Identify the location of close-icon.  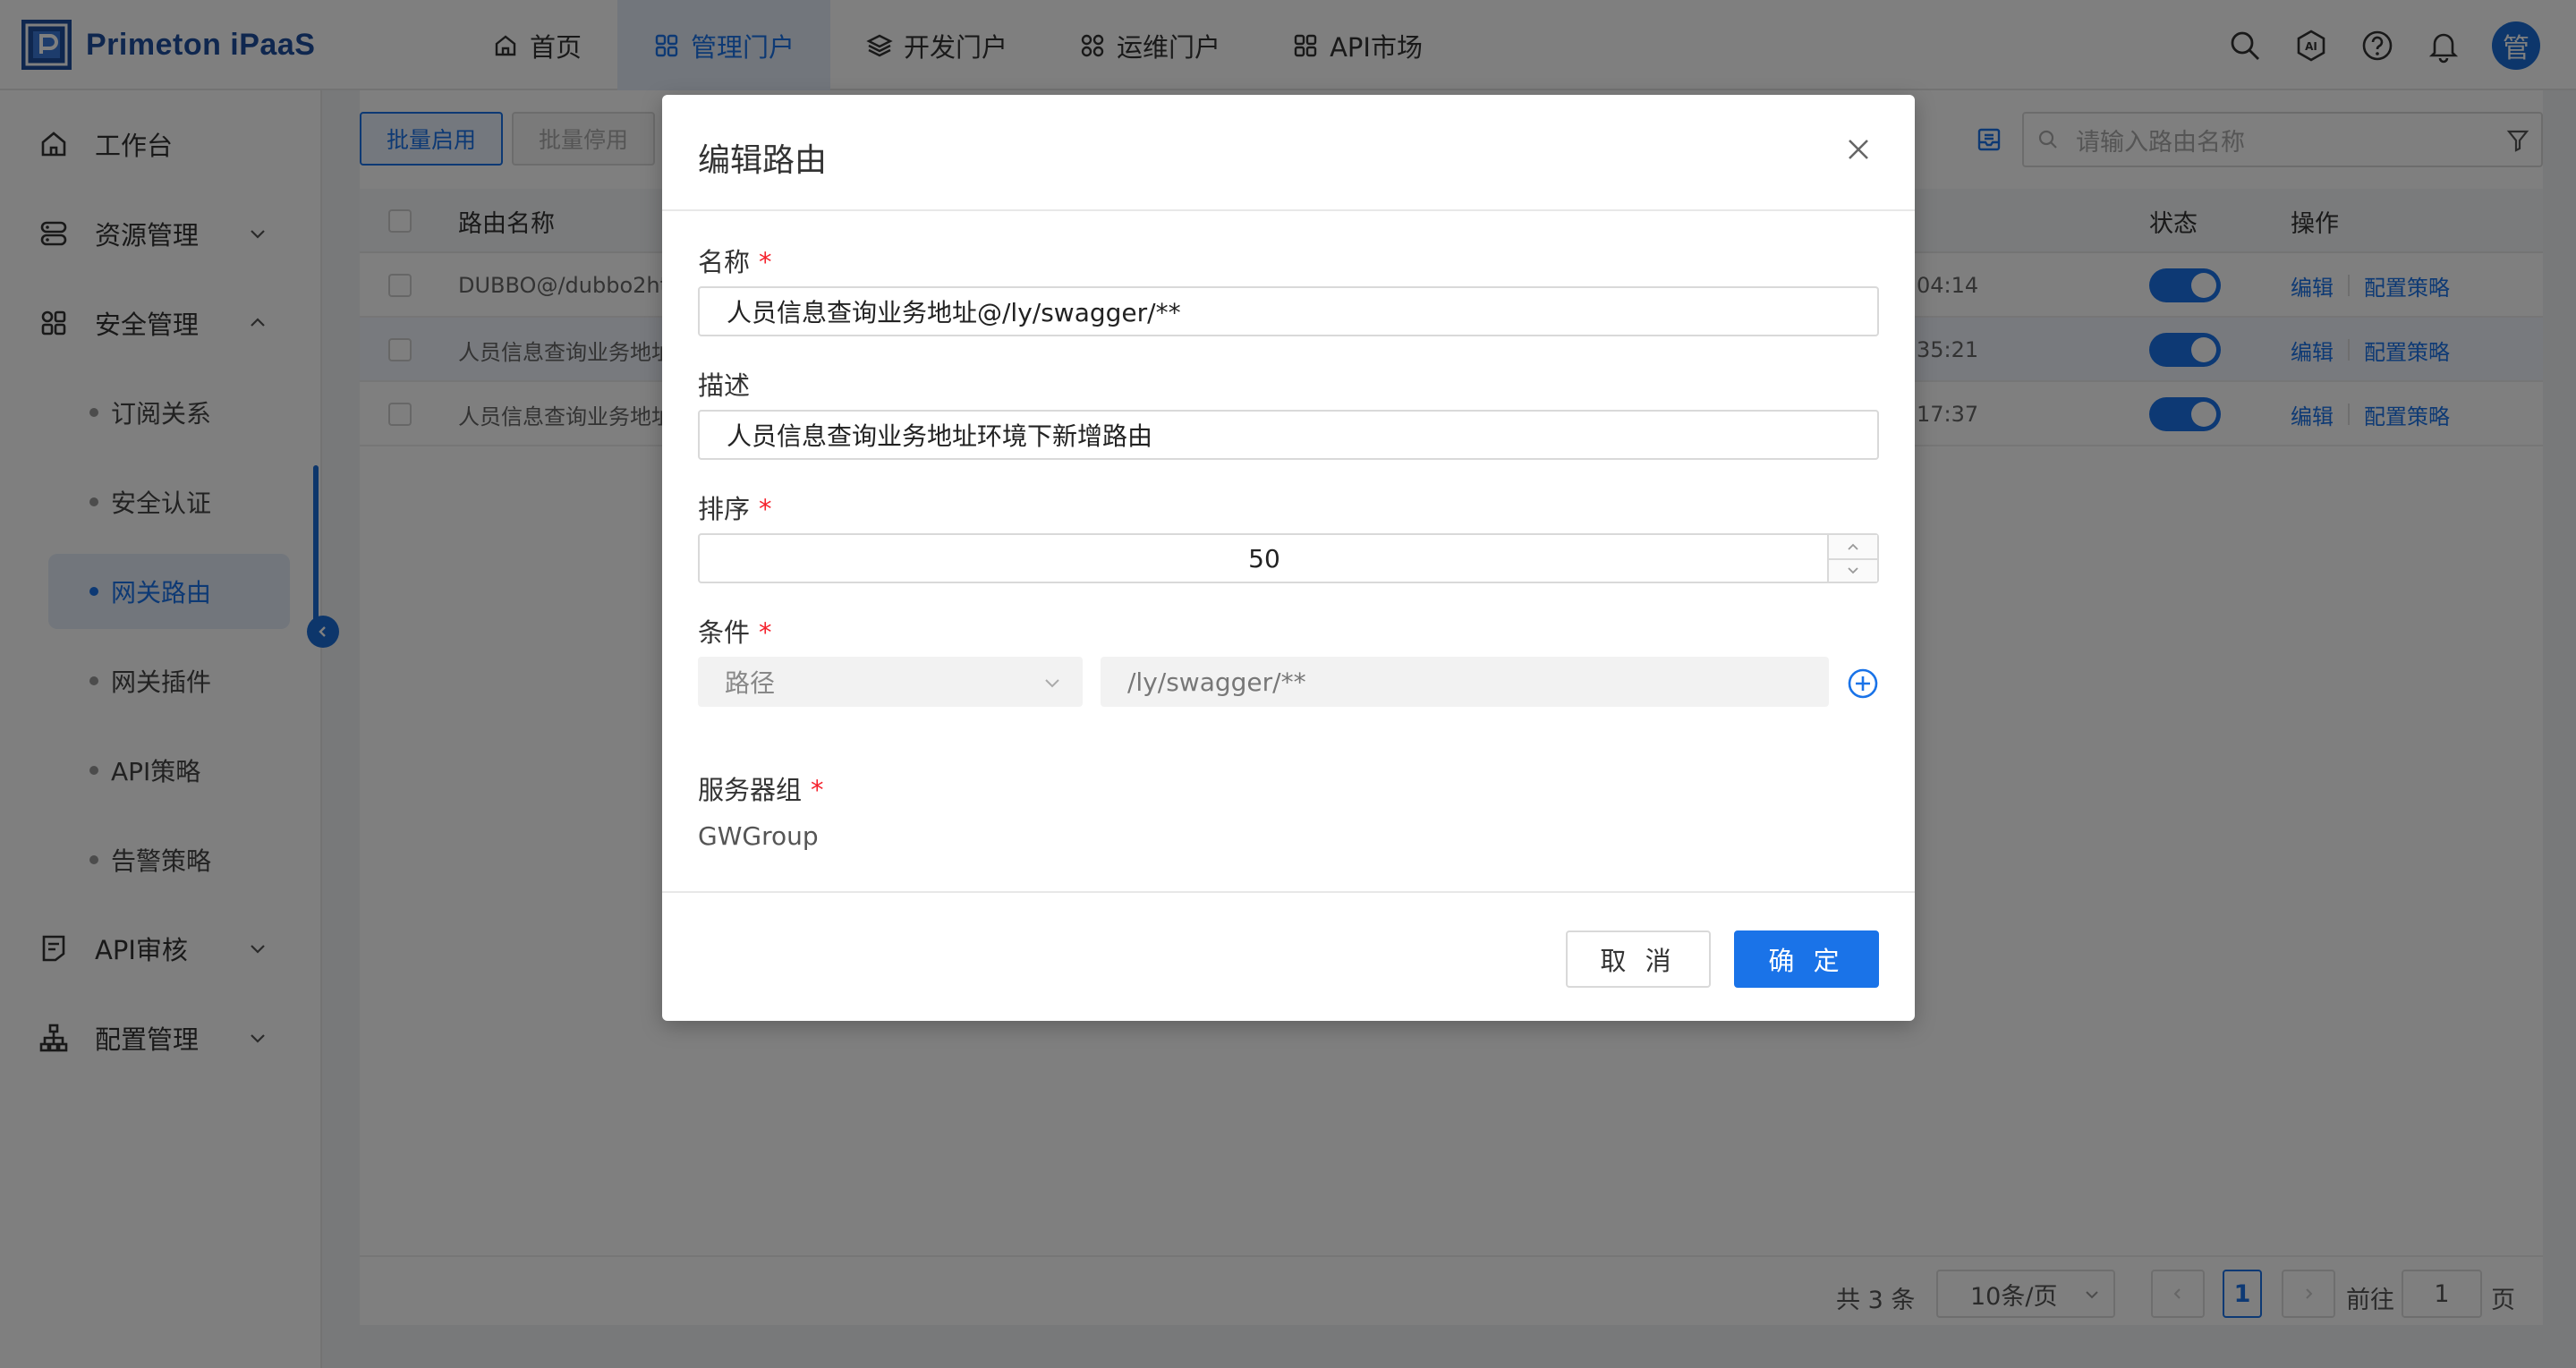
(1858, 149).